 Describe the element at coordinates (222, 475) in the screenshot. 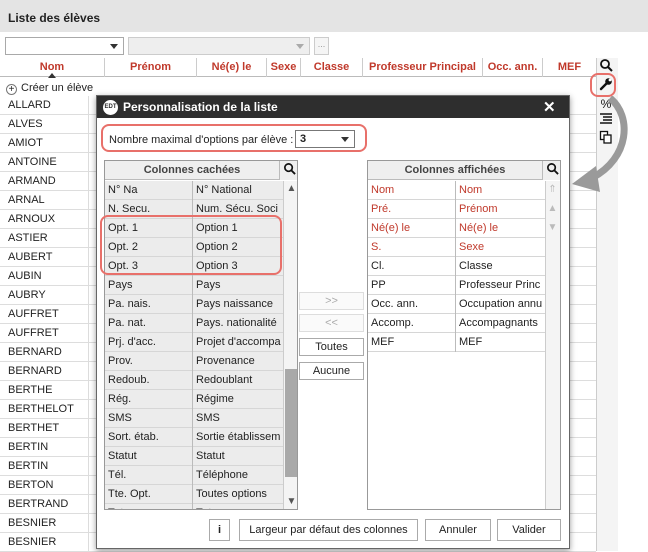

I see `column-full-name: Téléphone` at that location.